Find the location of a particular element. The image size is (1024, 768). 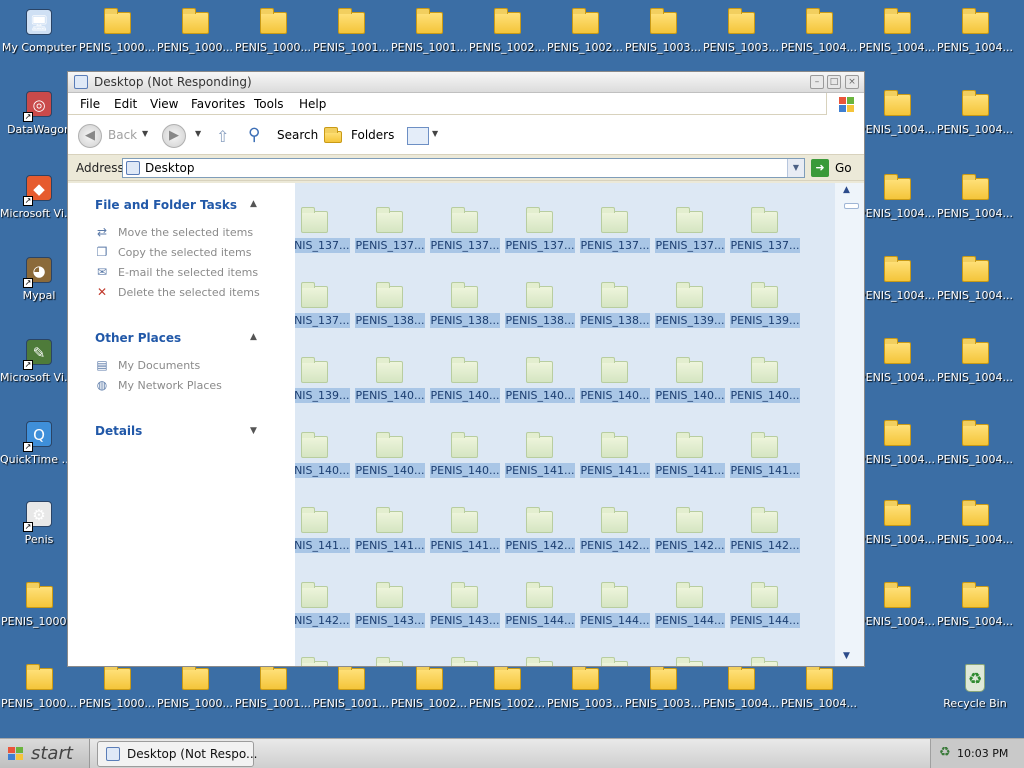

maximize-button: □ is located at coordinates (834, 82).